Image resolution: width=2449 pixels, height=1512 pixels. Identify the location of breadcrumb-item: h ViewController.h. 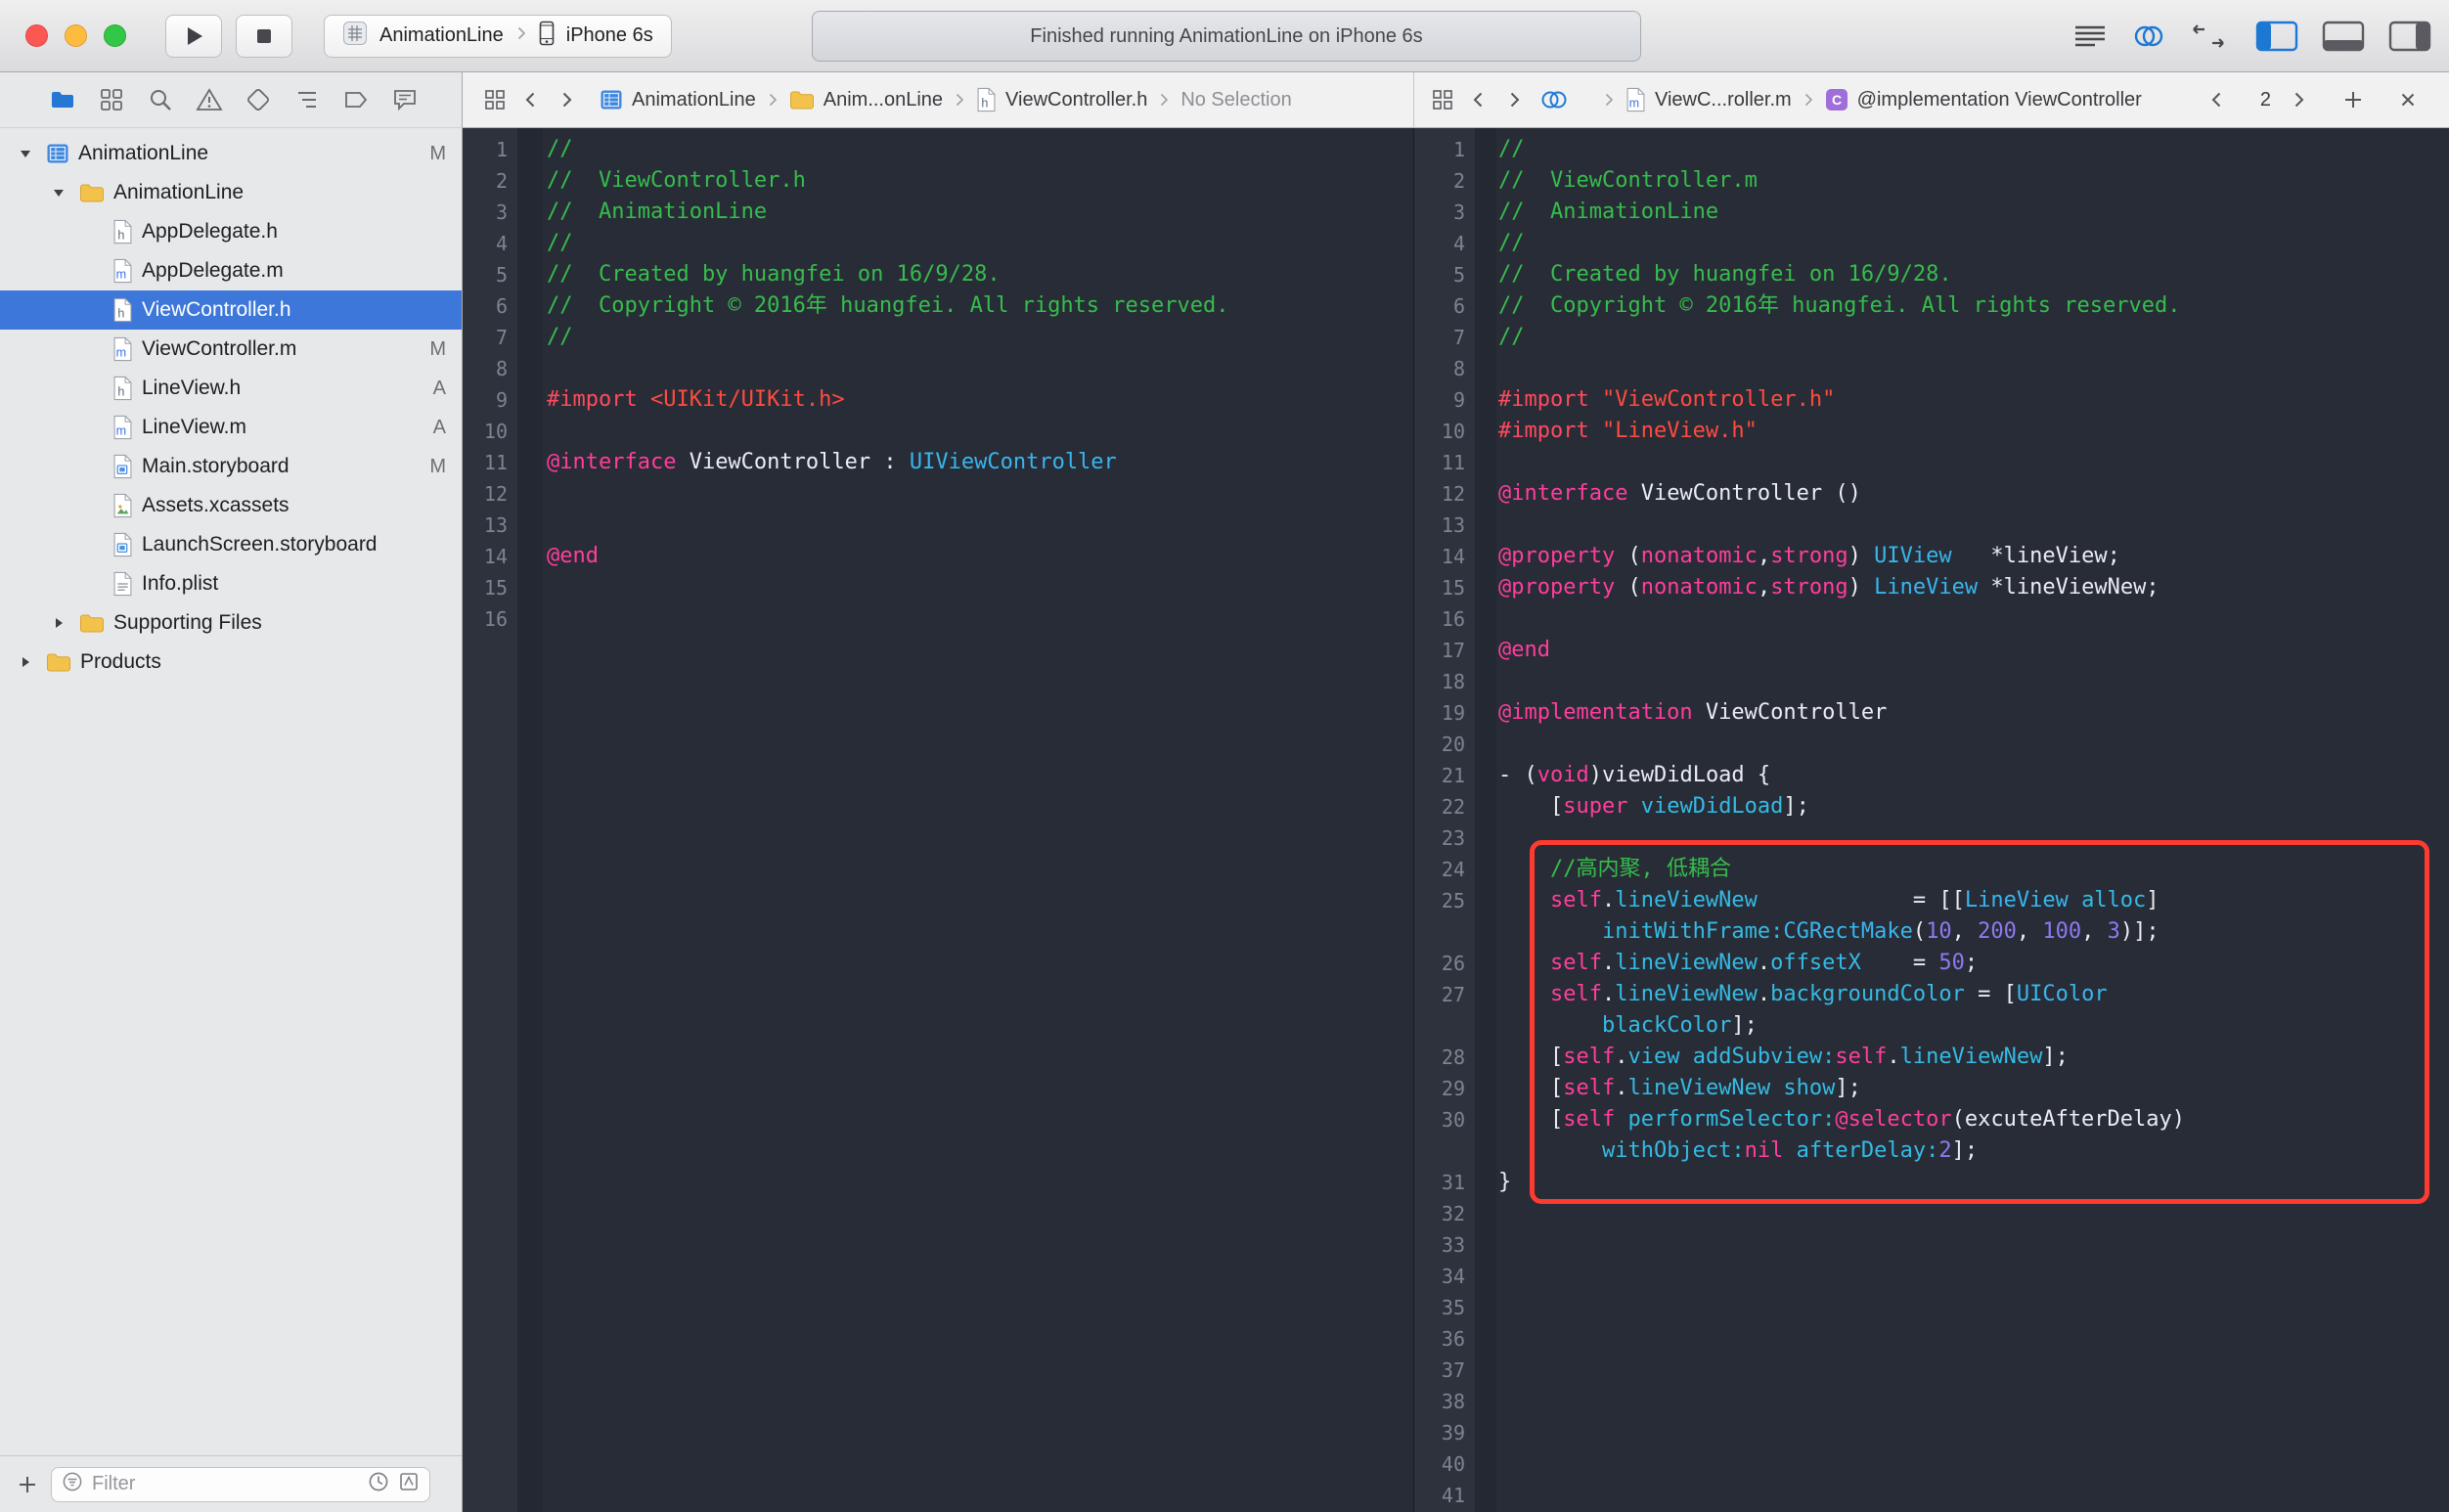
(1061, 100).